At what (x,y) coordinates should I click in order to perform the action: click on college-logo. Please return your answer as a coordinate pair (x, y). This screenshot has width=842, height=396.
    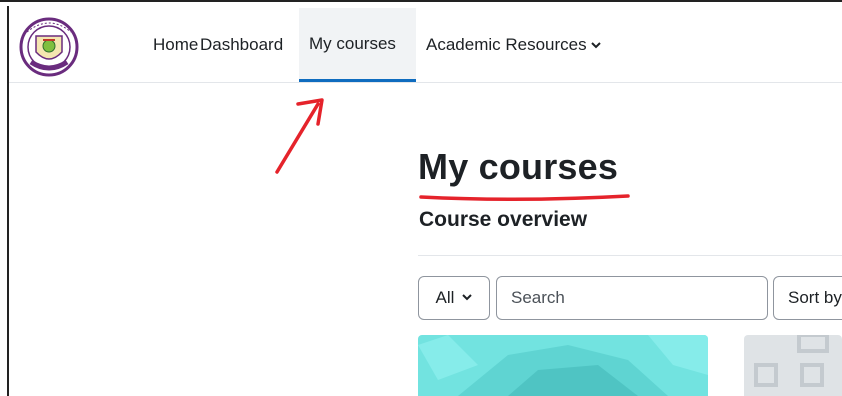
    Looking at the image, I should click on (49, 47).